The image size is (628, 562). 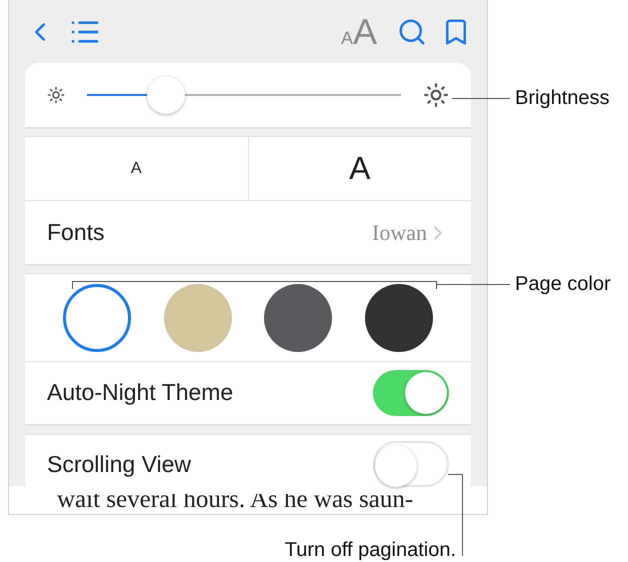 What do you see at coordinates (76, 232) in the screenshot?
I see `fonts-label: Fonts` at bounding box center [76, 232].